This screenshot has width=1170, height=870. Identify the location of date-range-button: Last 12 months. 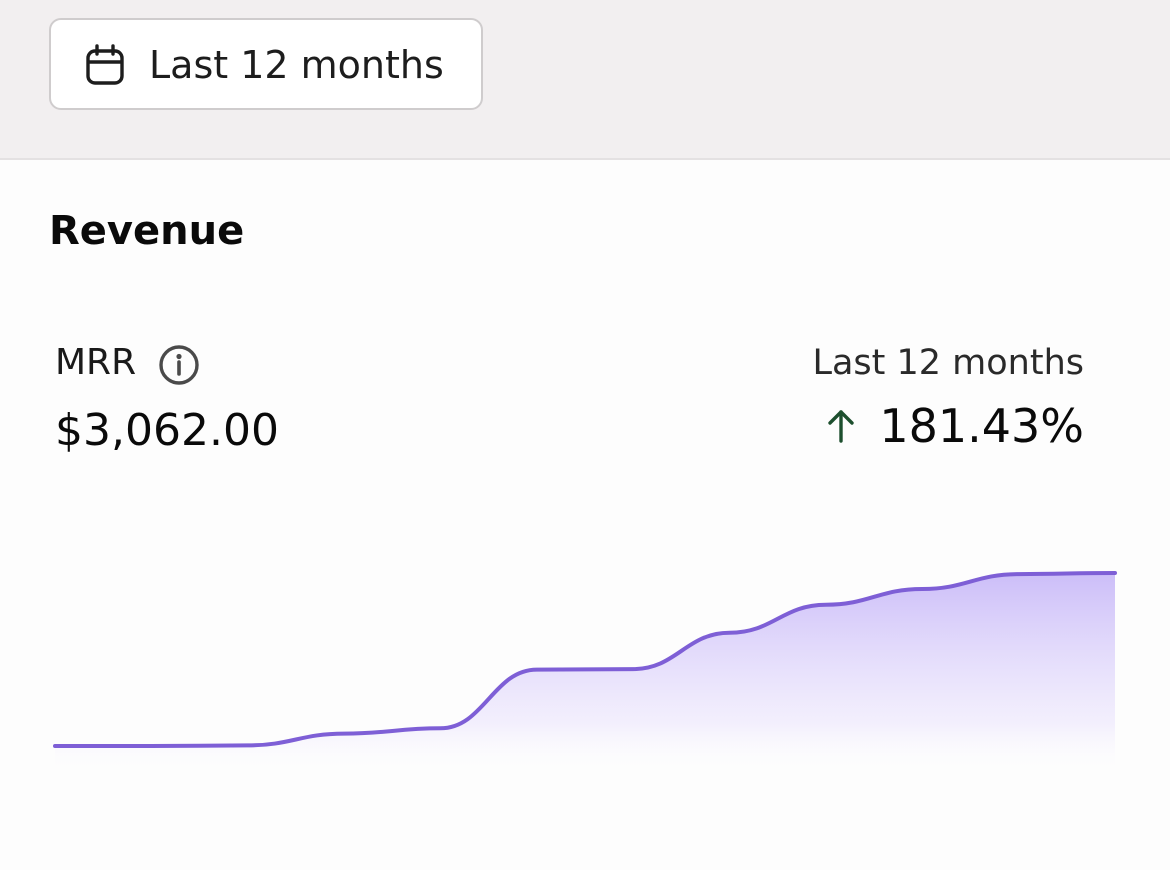
(266, 64).